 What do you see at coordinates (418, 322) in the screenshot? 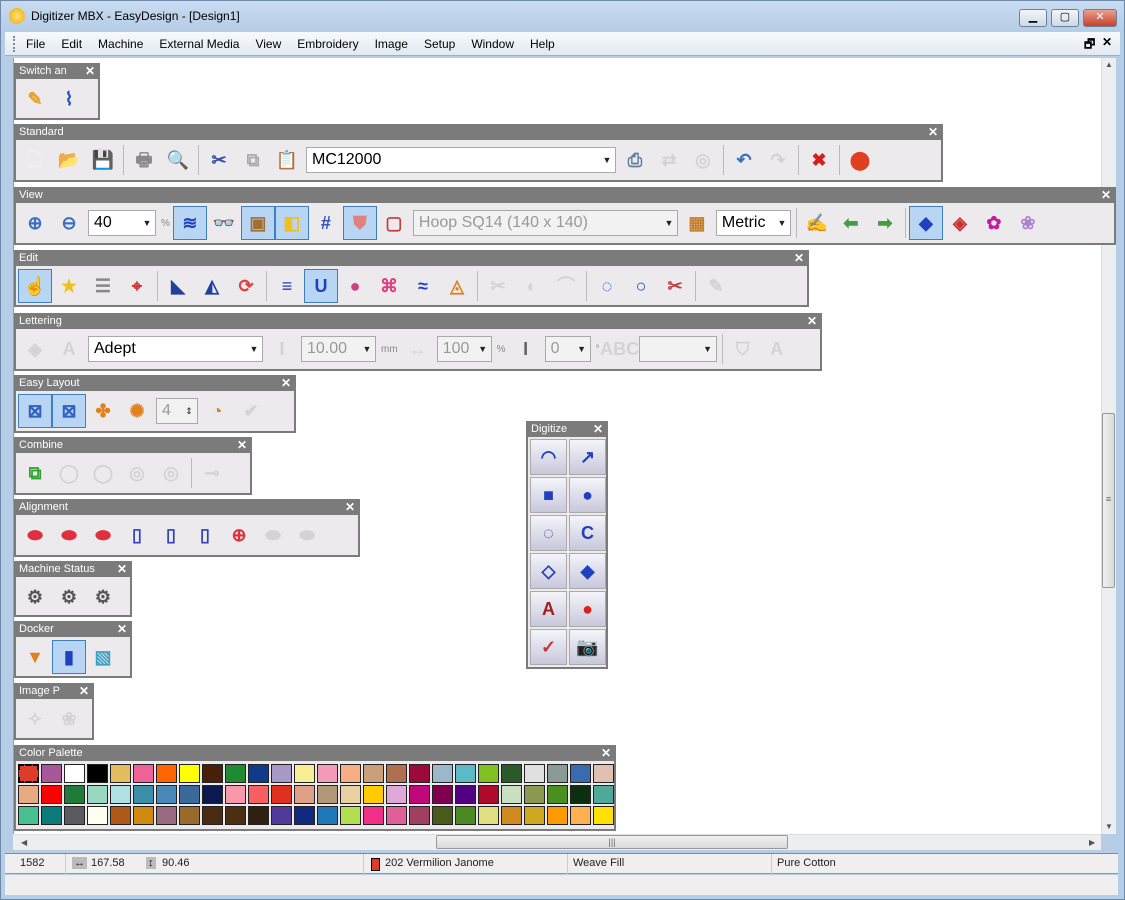
I see `toolbar-title-bar: Lettering ✕` at bounding box center [418, 322].